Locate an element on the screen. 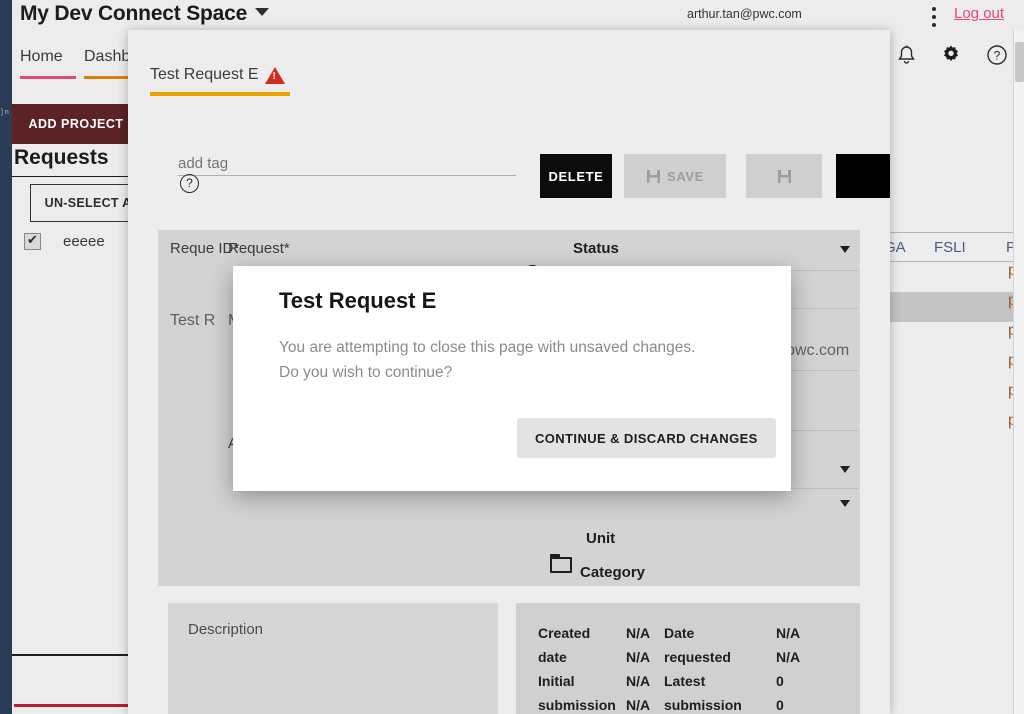 Image resolution: width=1024 pixels, height=714 pixels. continue-discard-changes-button: CONTINUE & DISCARD CHANGES is located at coordinates (646, 438).